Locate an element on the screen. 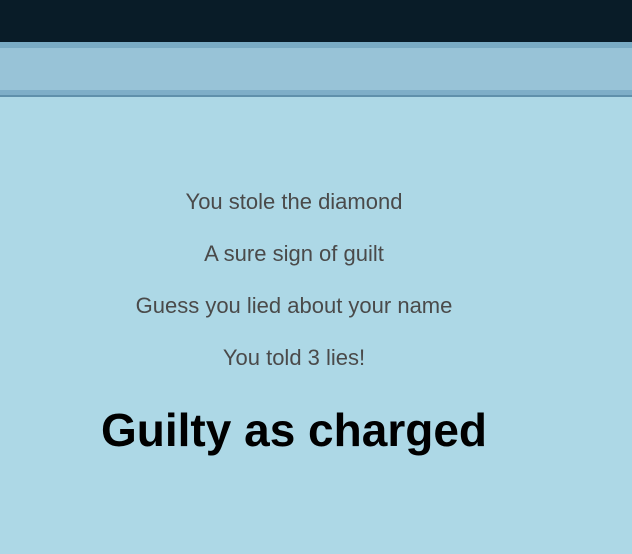 This screenshot has width=632, height=554. message-stole-diamond: You stole the diamond is located at coordinates (294, 201).